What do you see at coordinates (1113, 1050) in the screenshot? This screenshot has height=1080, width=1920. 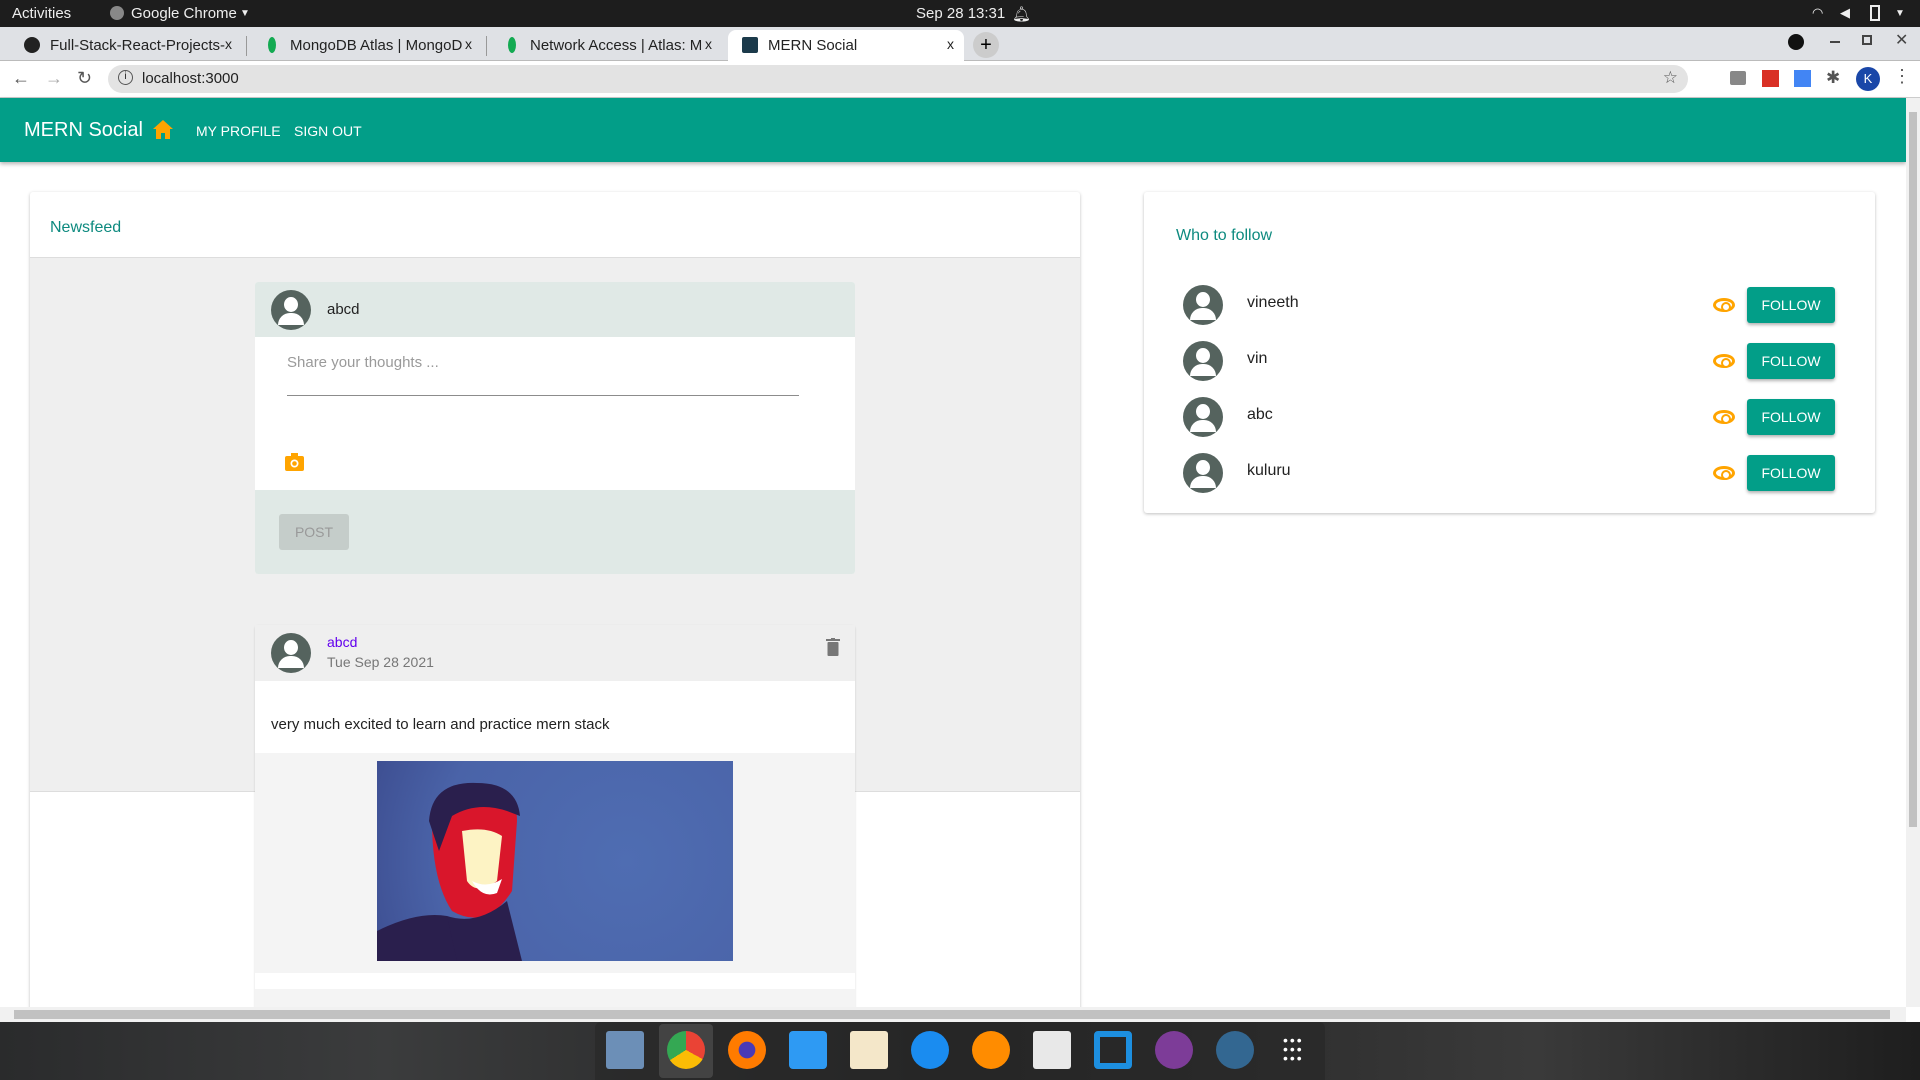 I see `vscode-icon` at bounding box center [1113, 1050].